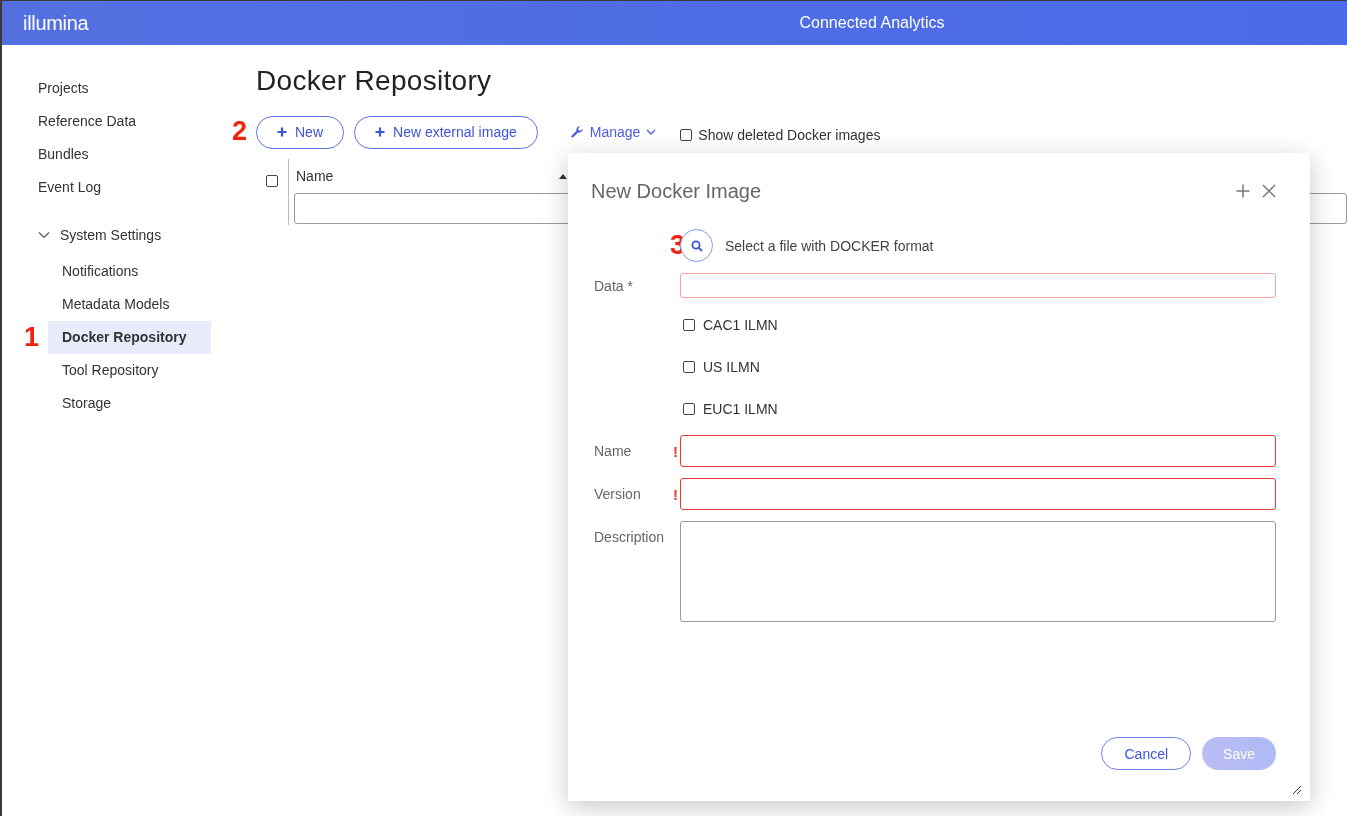 The width and height of the screenshot is (1347, 816). What do you see at coordinates (272, 181) in the screenshot?
I see `select-all-checkbox` at bounding box center [272, 181].